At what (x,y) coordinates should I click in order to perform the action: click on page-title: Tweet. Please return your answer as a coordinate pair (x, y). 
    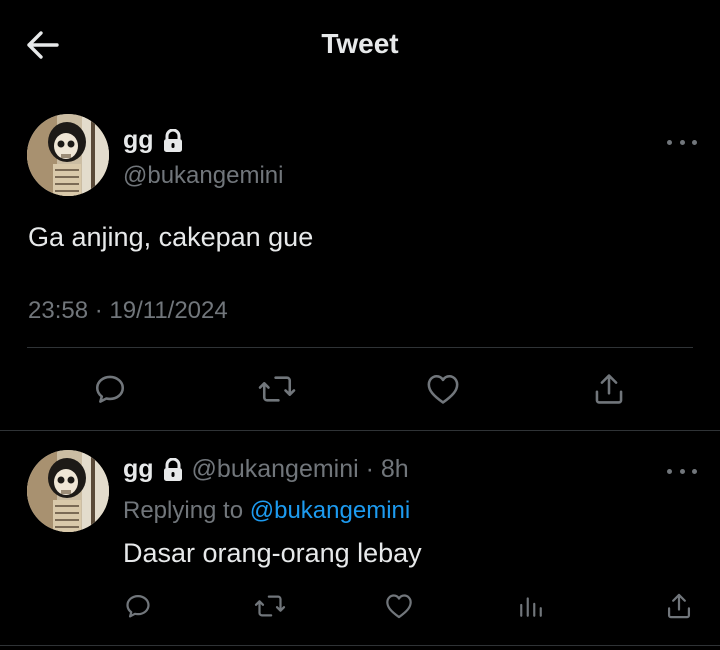
    Looking at the image, I should click on (360, 43).